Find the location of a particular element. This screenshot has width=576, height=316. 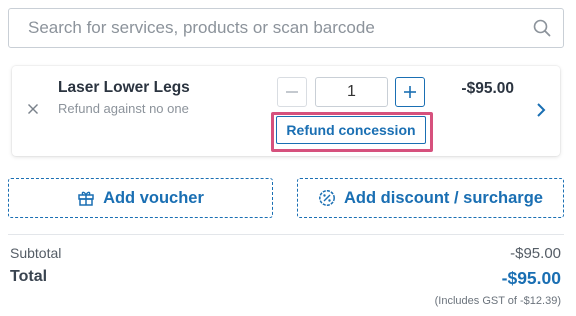

search-input is located at coordinates (286, 28).